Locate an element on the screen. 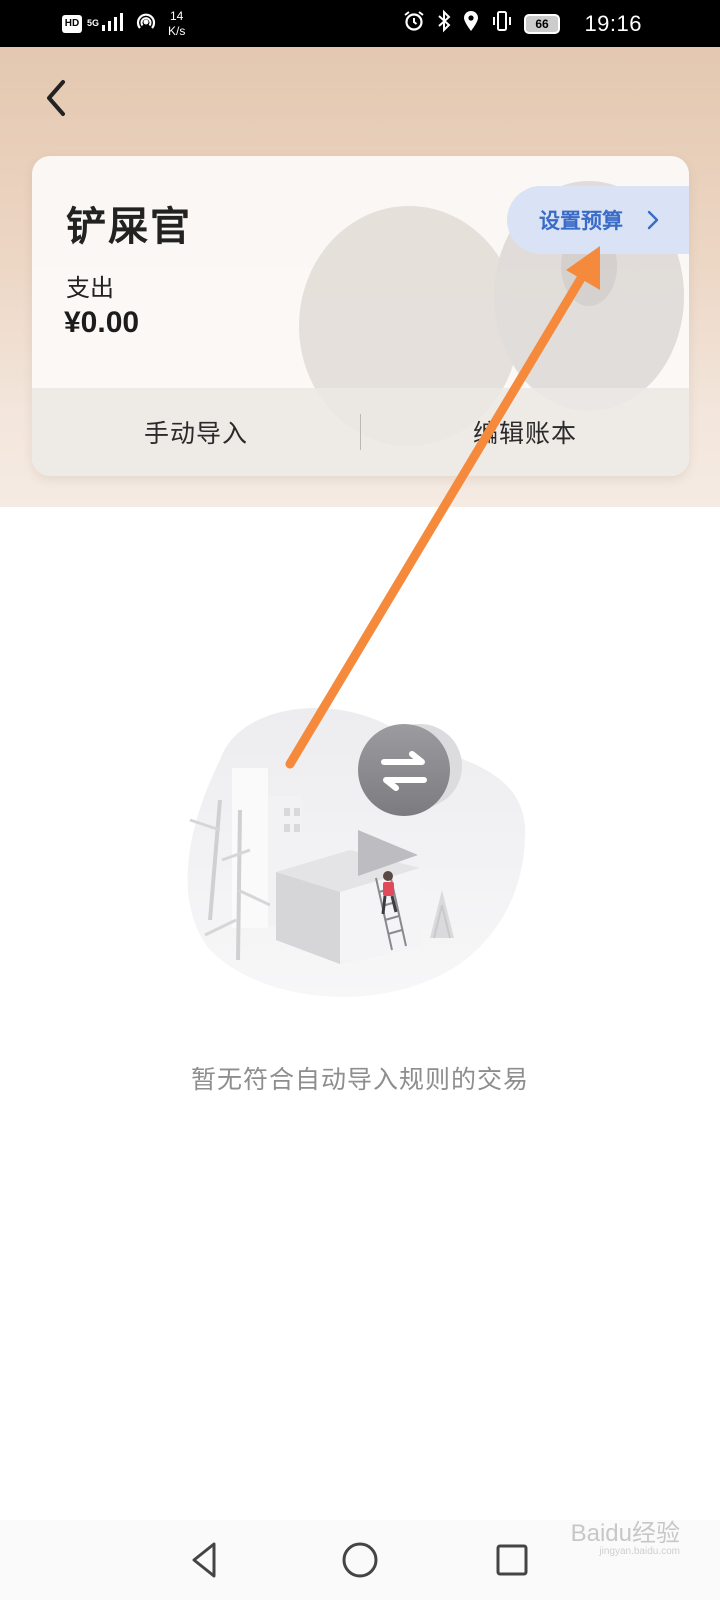 This screenshot has height=1600, width=720. clock: 19:16 is located at coordinates (613, 23).